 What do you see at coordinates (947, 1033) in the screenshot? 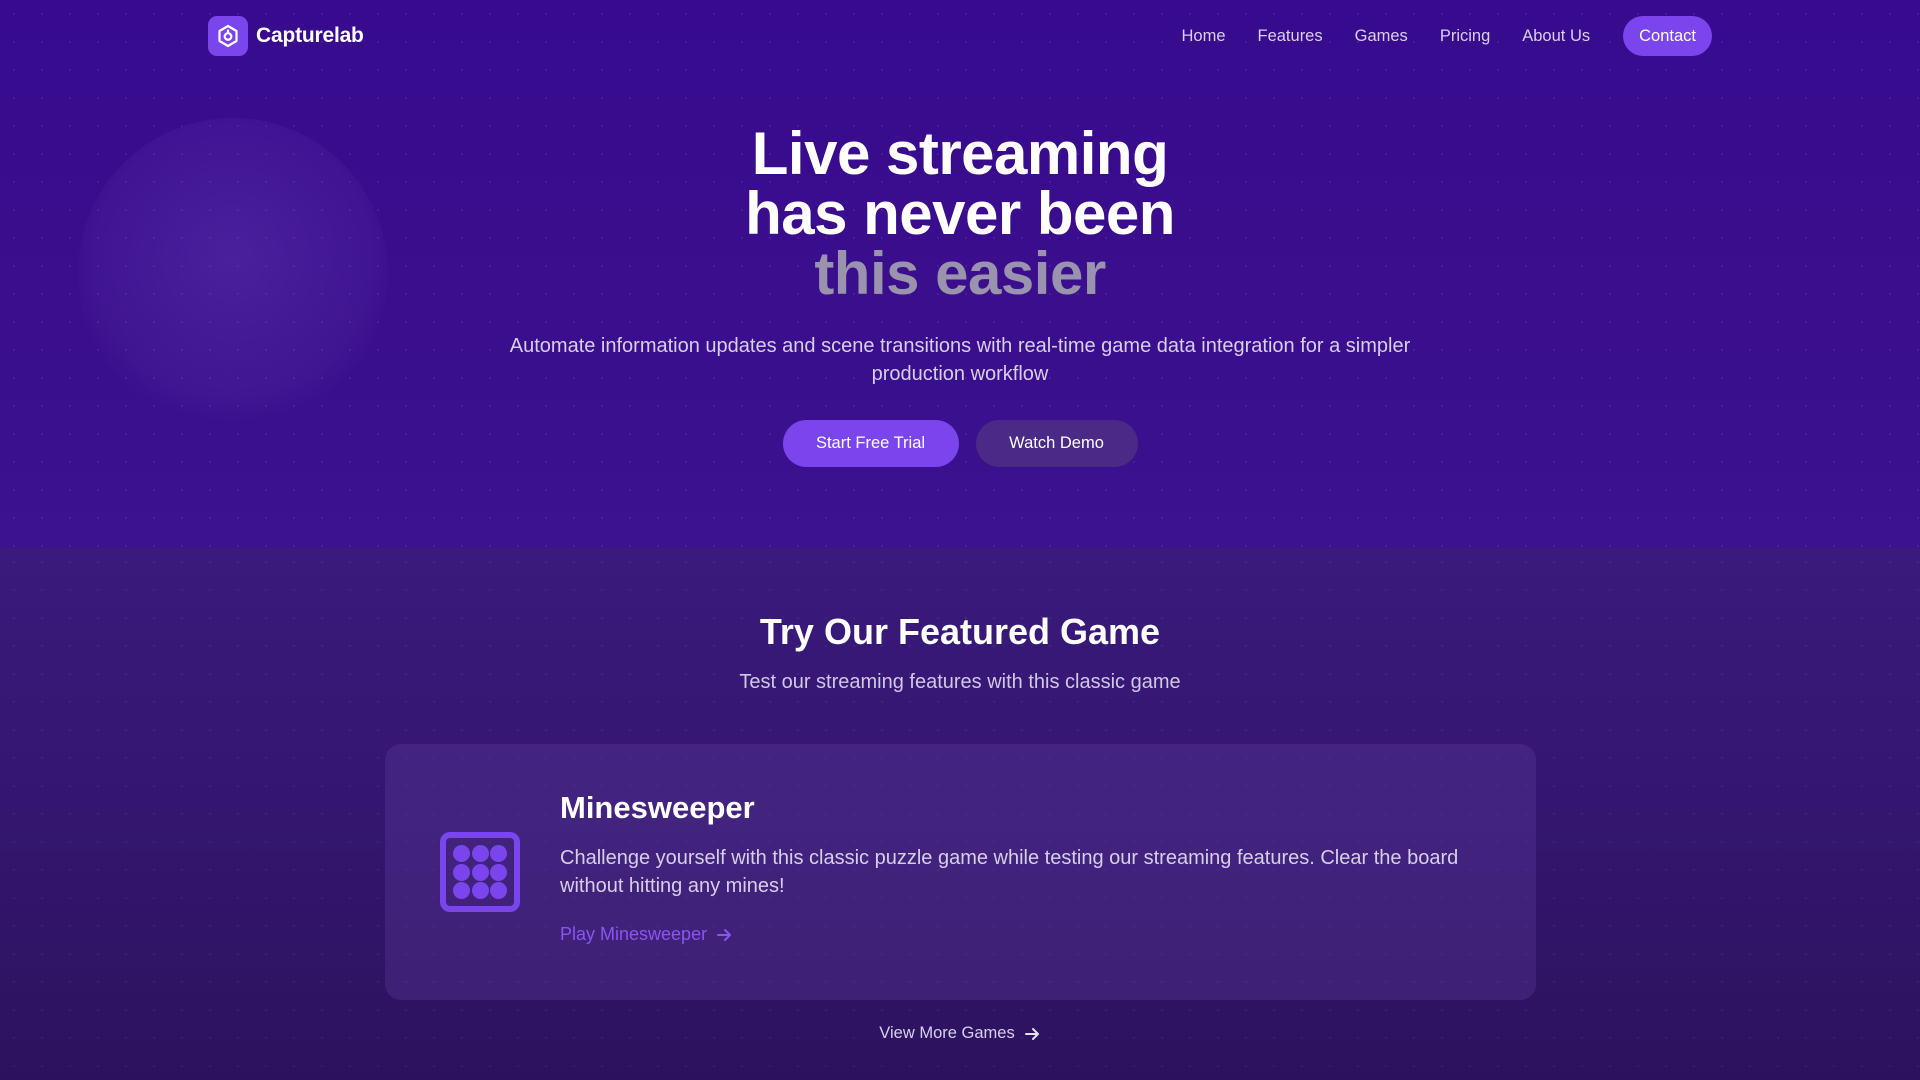
I see `view-more-games-label: View More Games` at bounding box center [947, 1033].